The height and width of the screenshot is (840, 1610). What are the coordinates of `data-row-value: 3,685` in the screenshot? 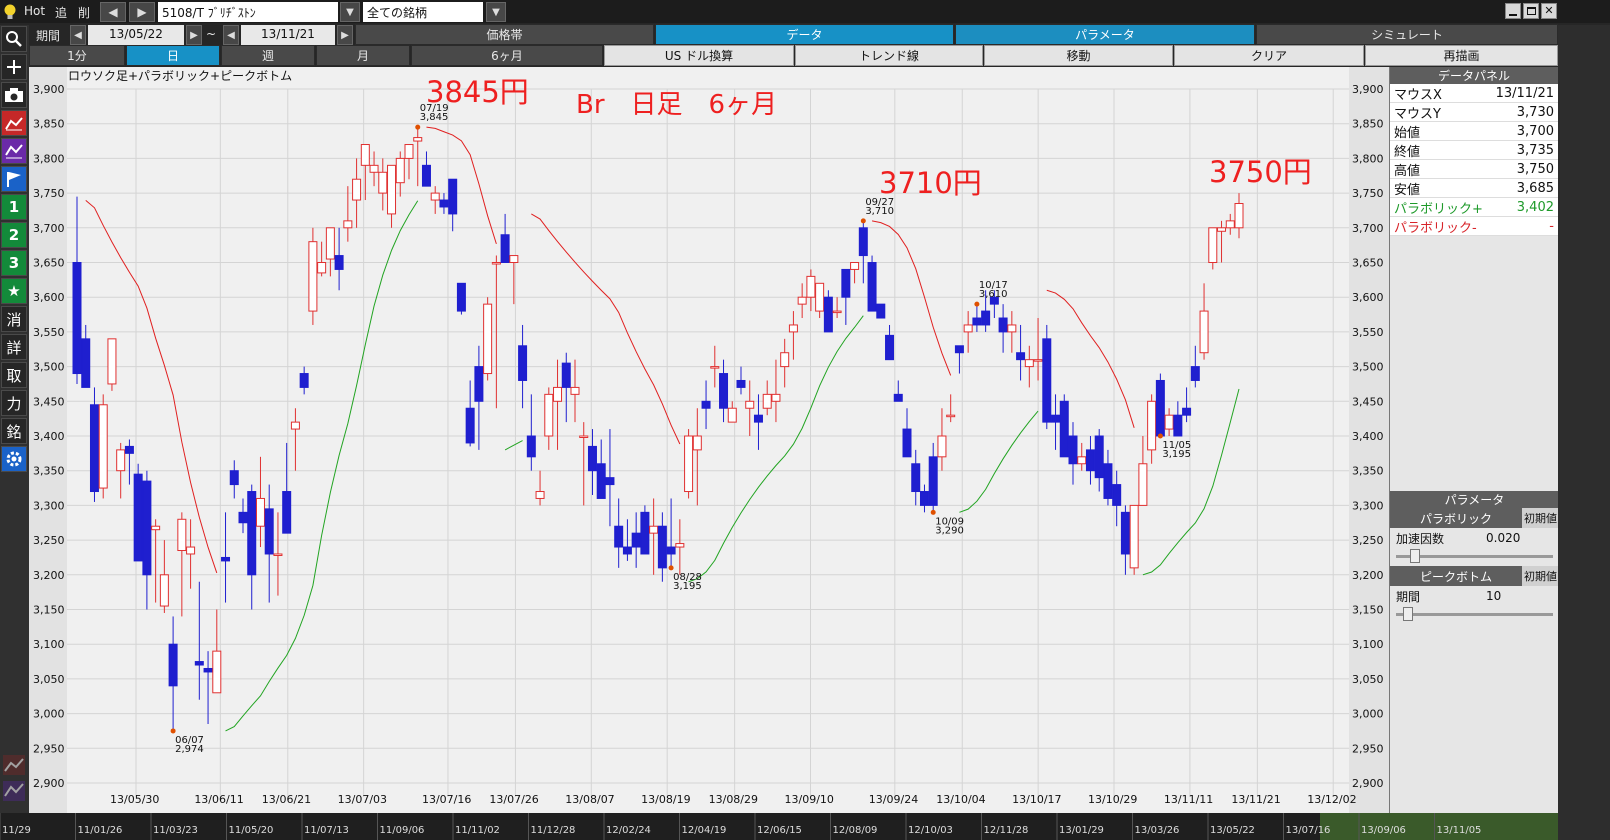 It's located at (1535, 188).